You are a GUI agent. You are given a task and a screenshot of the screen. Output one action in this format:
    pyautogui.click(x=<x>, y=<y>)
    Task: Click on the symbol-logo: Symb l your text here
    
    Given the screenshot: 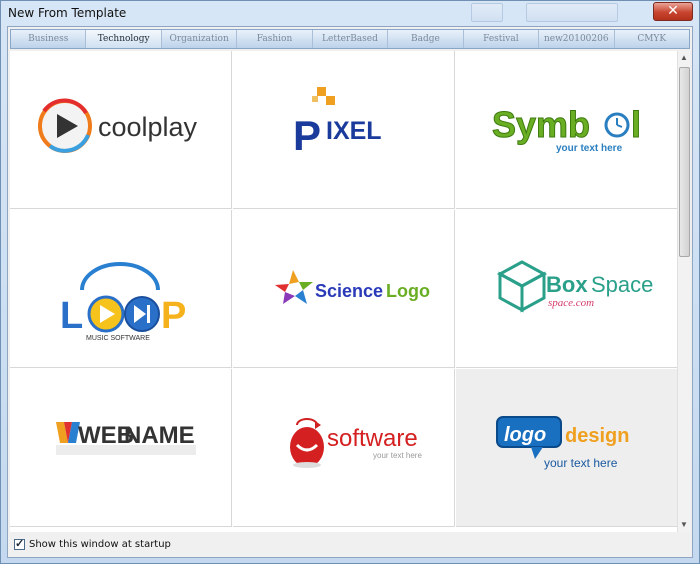 What is the action you would take?
    pyautogui.click(x=567, y=129)
    